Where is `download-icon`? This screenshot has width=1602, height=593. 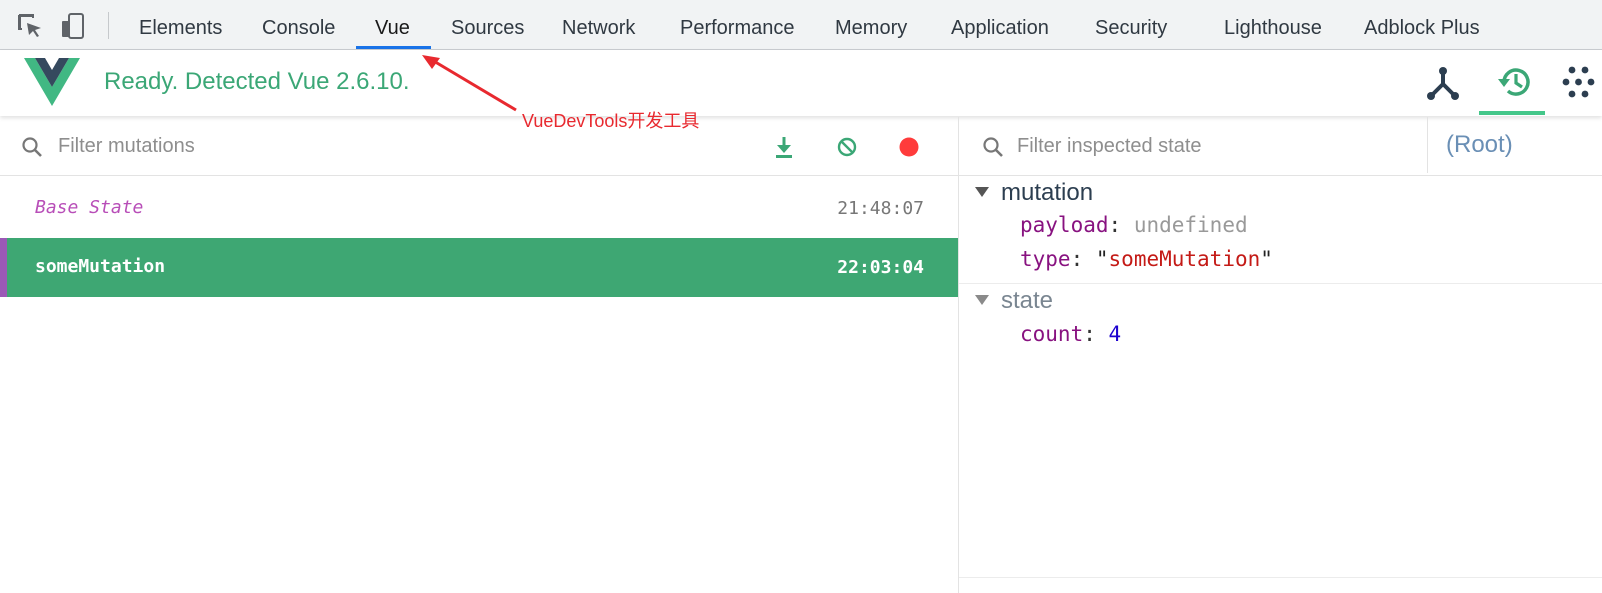 download-icon is located at coordinates (784, 147).